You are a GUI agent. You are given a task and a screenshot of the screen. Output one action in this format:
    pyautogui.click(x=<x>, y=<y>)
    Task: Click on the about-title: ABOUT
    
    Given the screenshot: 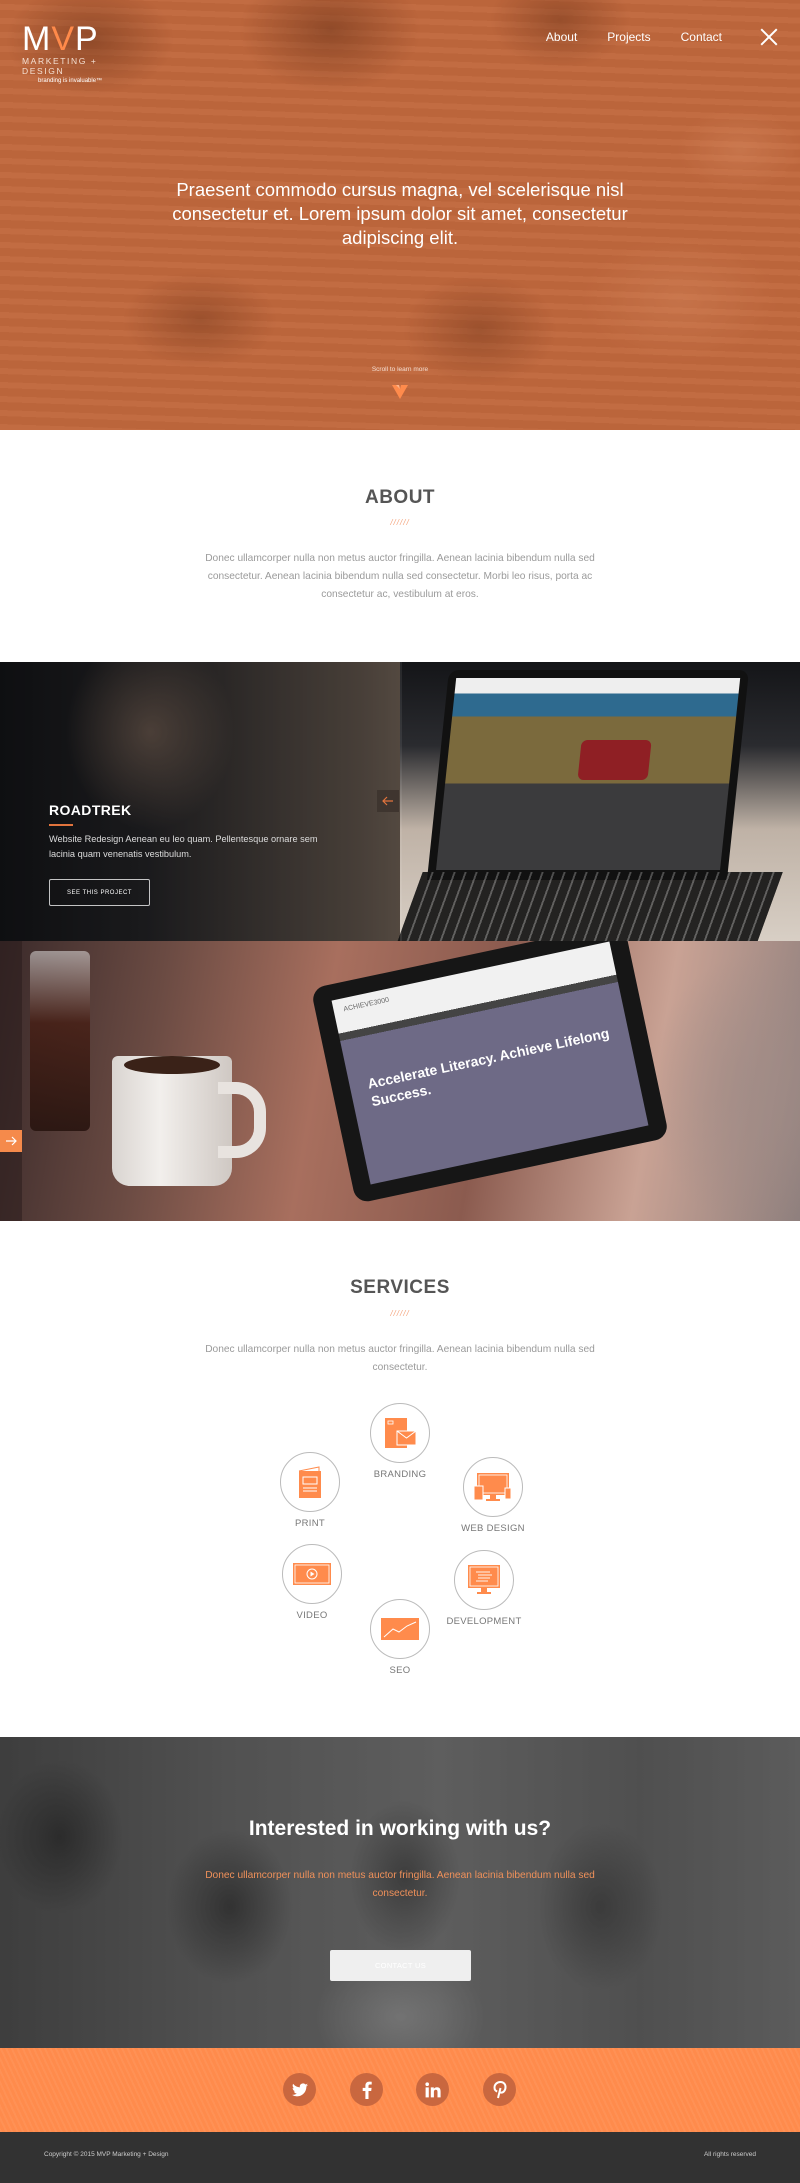 What is the action you would take?
    pyautogui.click(x=400, y=497)
    